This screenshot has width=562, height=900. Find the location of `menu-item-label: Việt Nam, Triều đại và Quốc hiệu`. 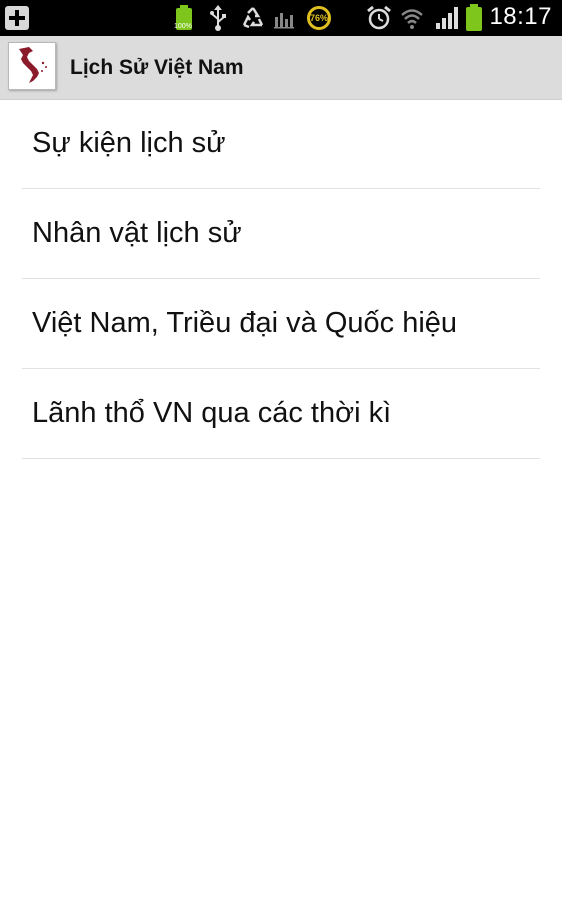

menu-item-label: Việt Nam, Triều đại và Quốc hiệu is located at coordinates (245, 323).